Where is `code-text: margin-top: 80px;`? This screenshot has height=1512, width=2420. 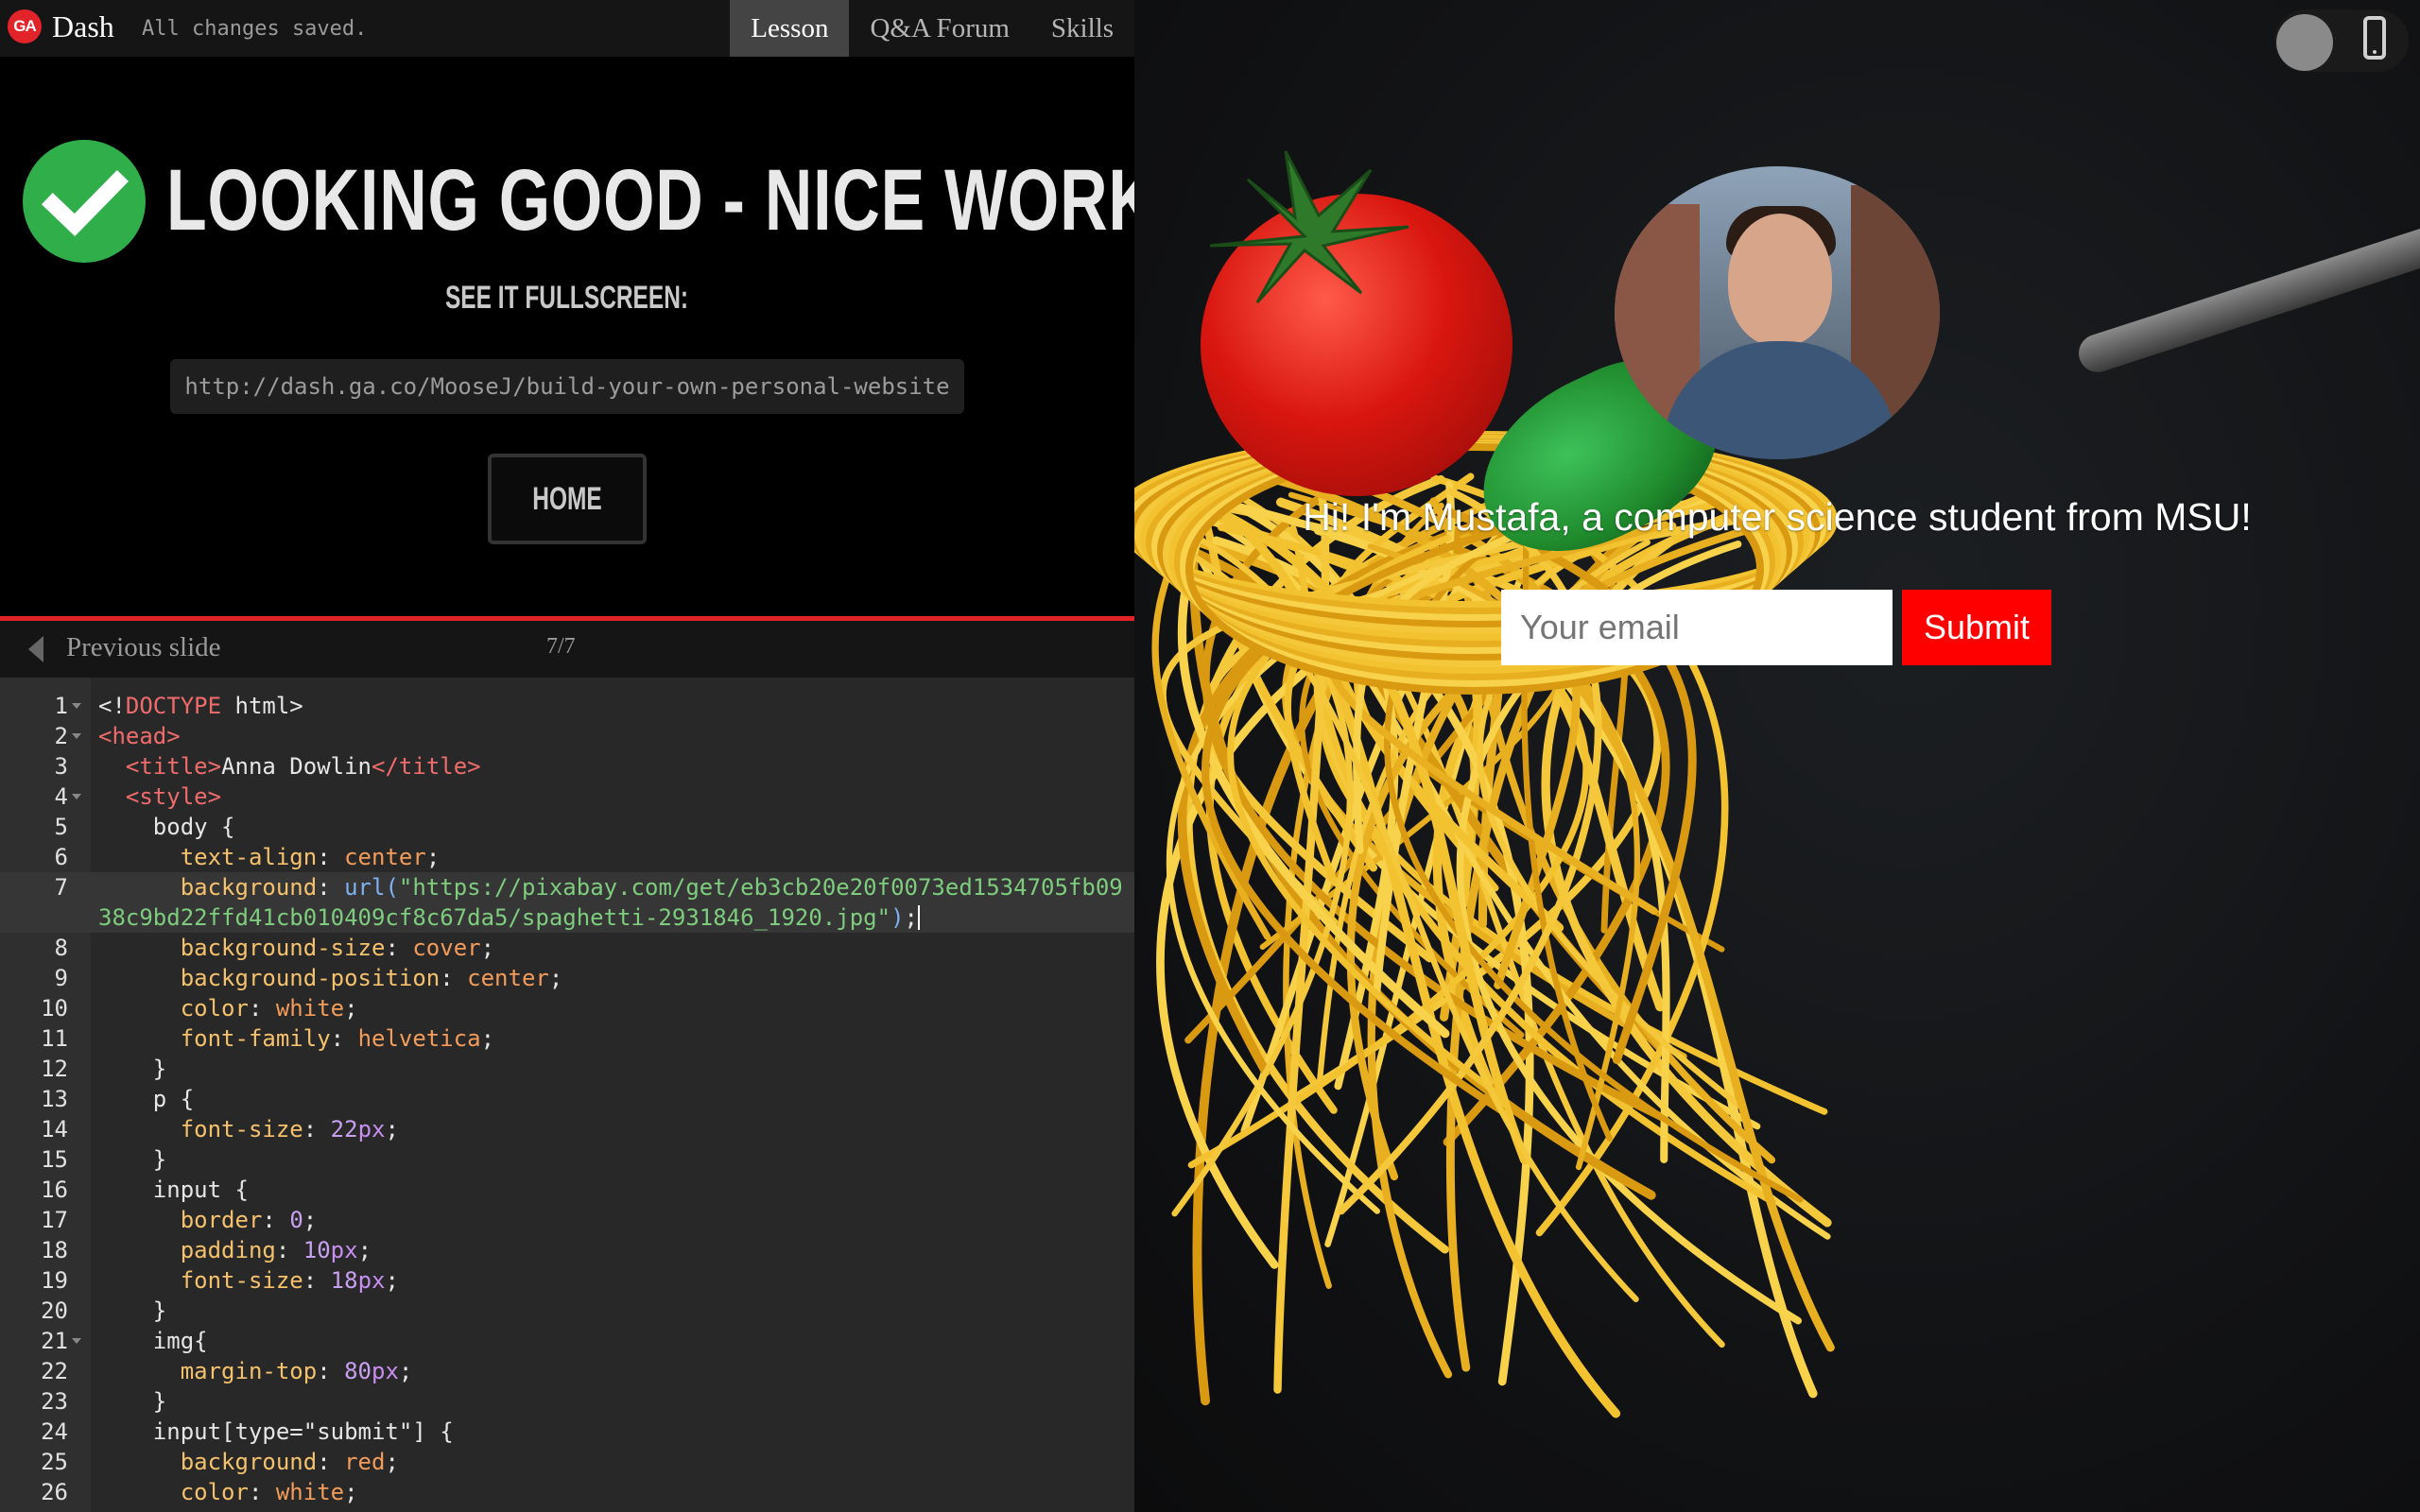 code-text: margin-top: 80px; is located at coordinates (296, 1371).